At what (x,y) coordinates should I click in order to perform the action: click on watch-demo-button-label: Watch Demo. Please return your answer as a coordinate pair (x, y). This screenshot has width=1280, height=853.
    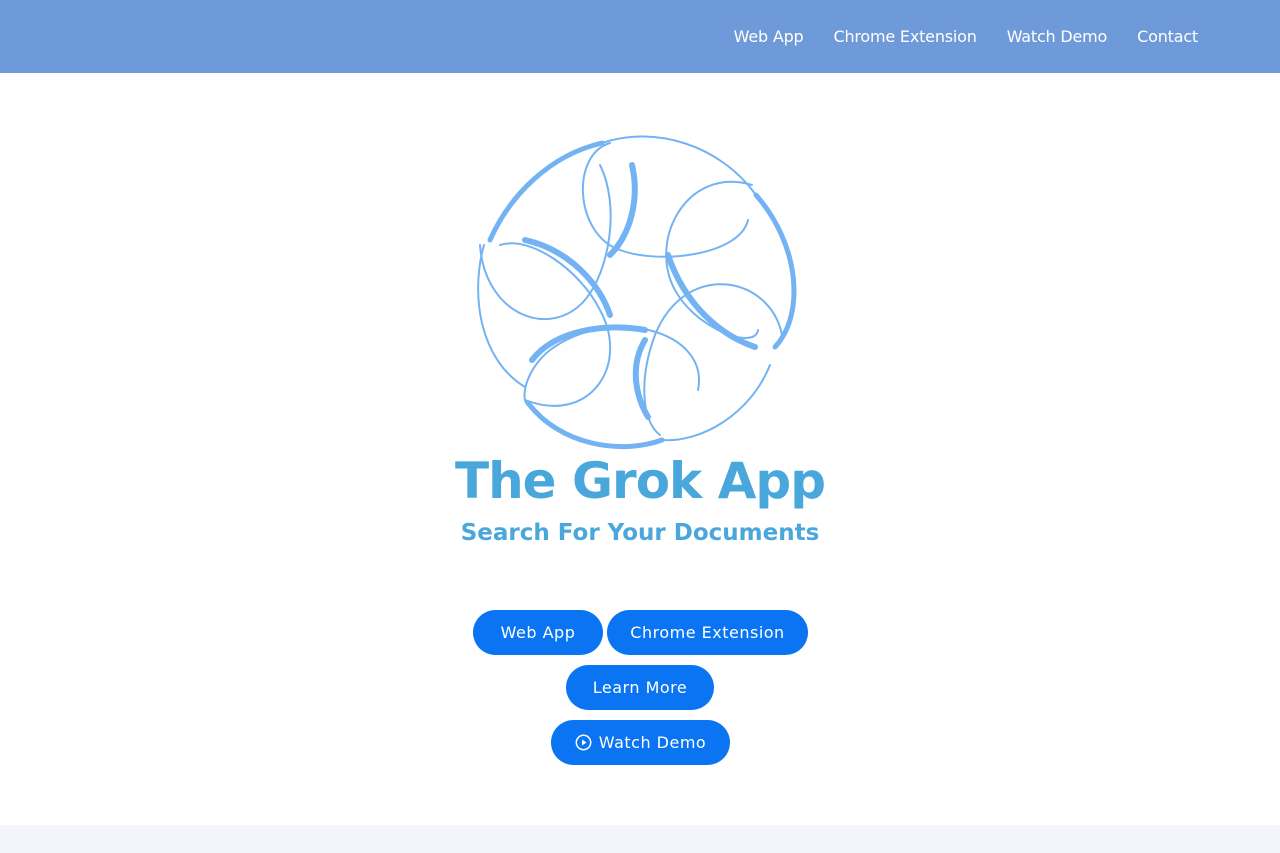
    Looking at the image, I should click on (652, 742).